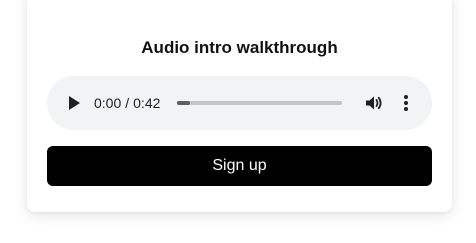 The height and width of the screenshot is (243, 476). I want to click on sign-up-button: Sign up, so click(239, 166).